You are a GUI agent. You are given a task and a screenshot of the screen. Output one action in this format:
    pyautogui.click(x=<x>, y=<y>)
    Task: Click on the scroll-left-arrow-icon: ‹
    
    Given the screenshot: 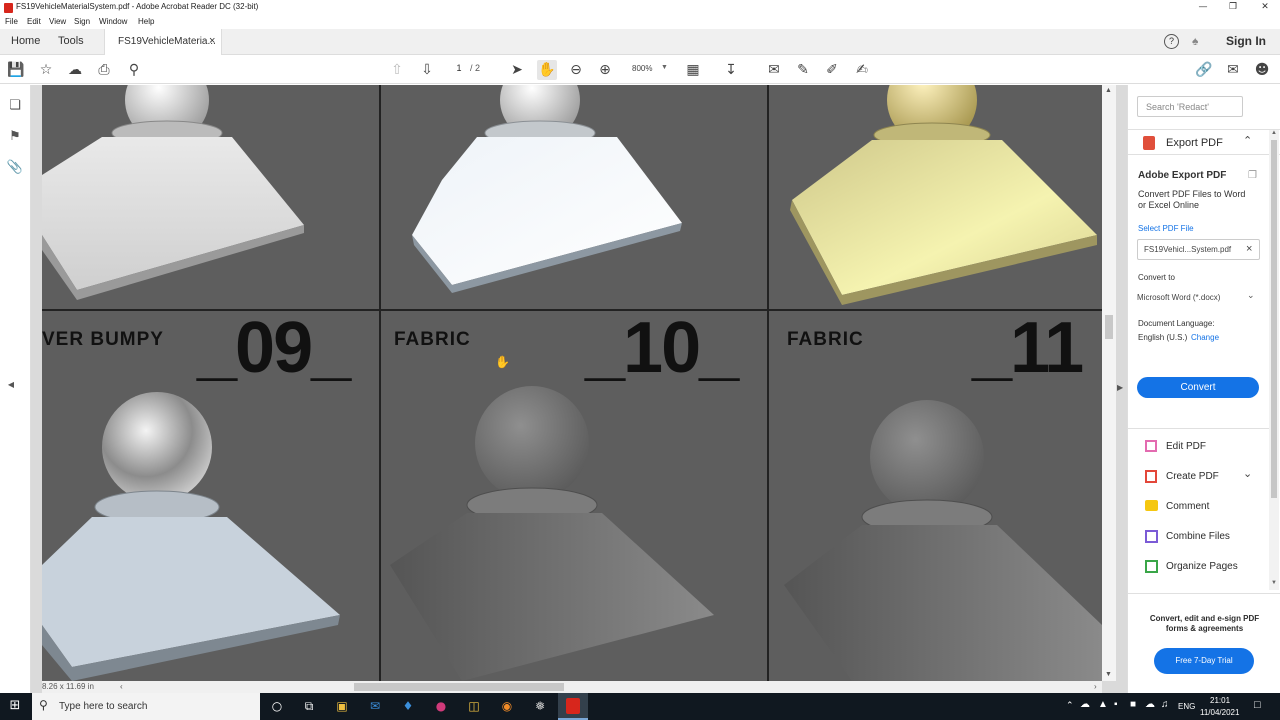 What is the action you would take?
    pyautogui.click(x=121, y=686)
    